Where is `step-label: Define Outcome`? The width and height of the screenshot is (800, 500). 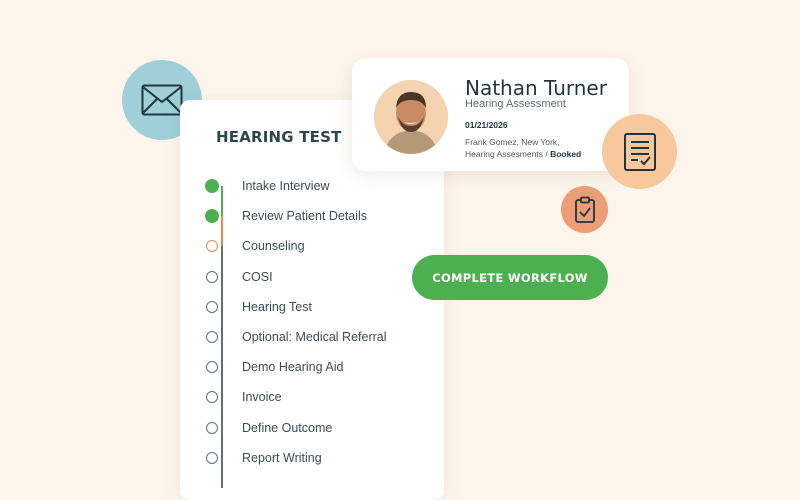
step-label: Define Outcome is located at coordinates (287, 427).